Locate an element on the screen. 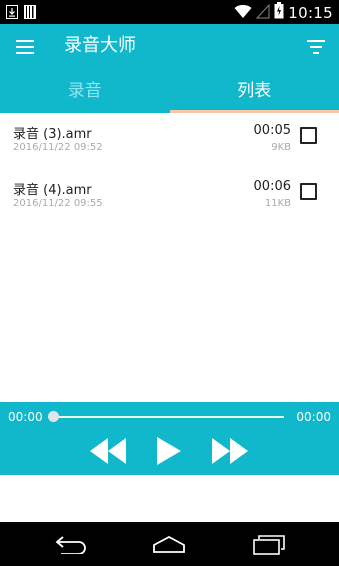 The height and width of the screenshot is (566, 339). seek-thumb is located at coordinates (53, 416).